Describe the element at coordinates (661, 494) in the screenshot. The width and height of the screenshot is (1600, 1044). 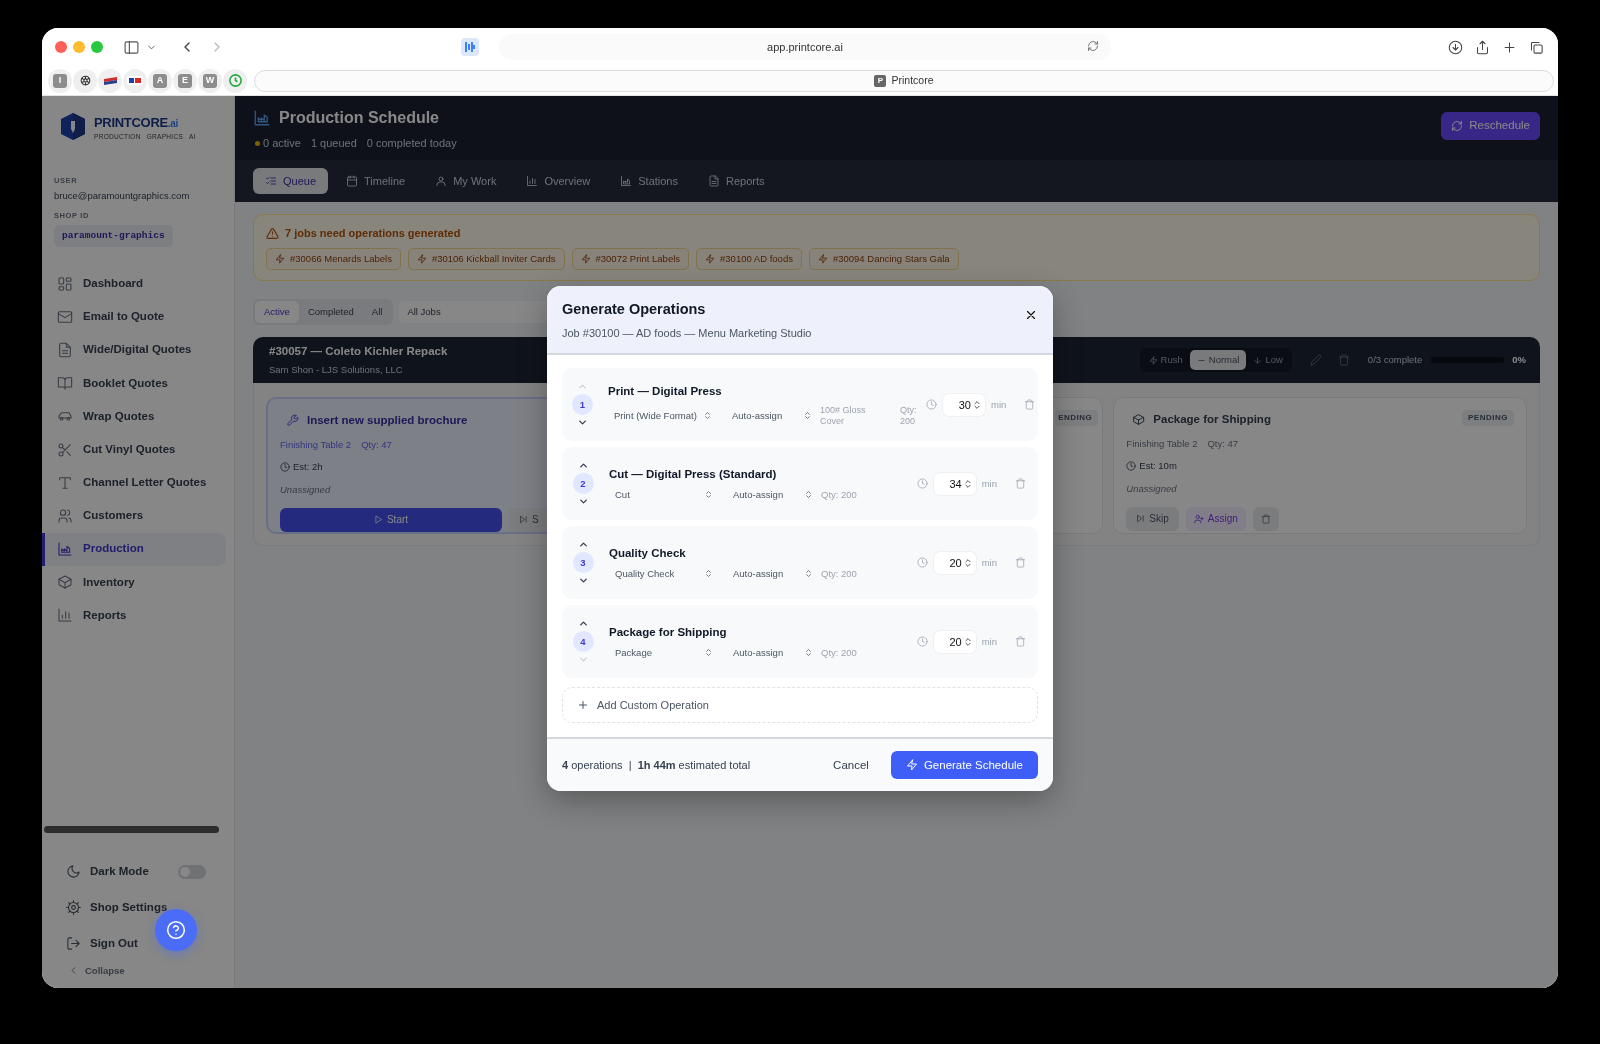
I see `operation-type-select: Cut` at that location.